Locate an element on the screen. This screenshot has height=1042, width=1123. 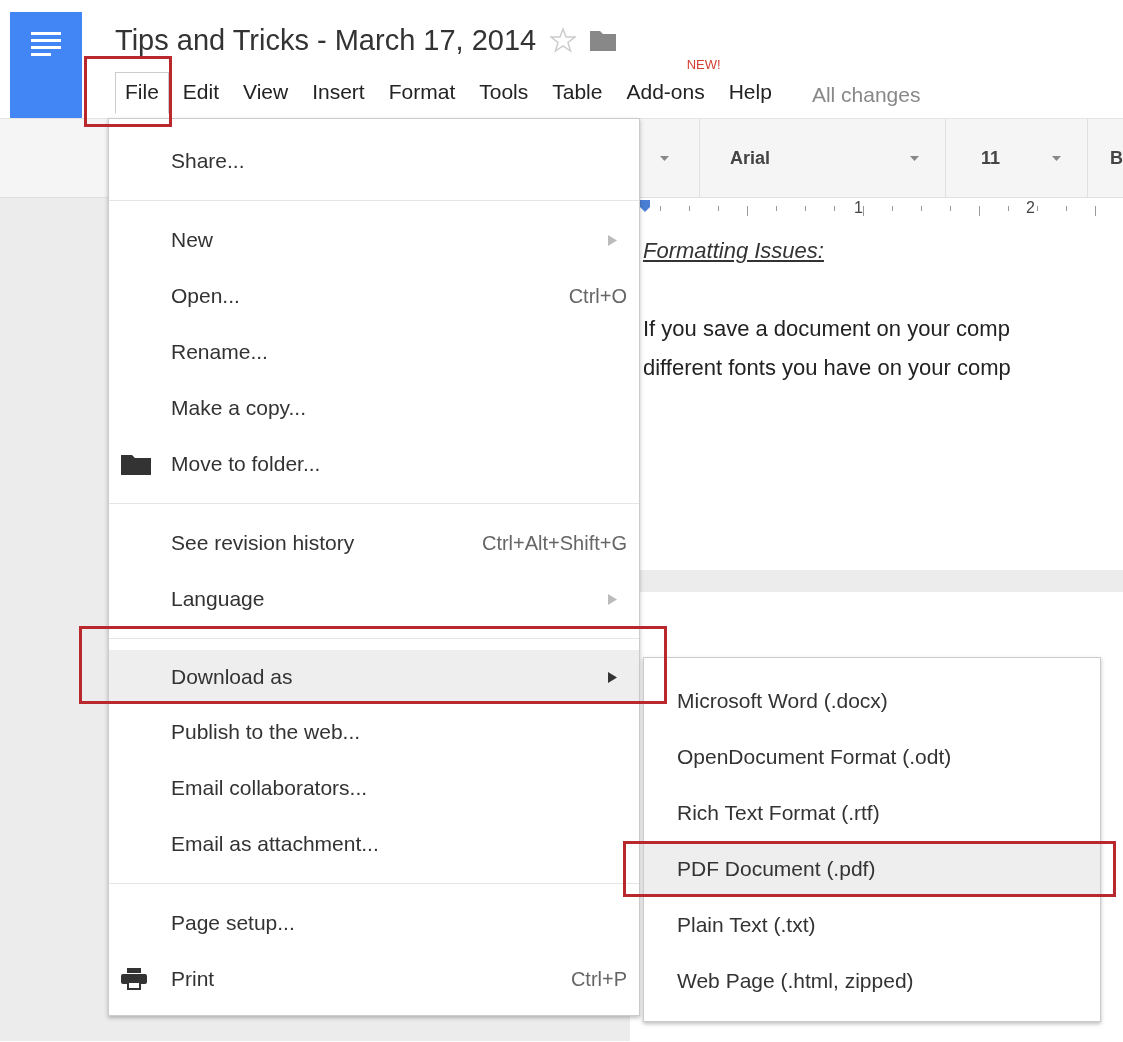
shortcut-text: Ctrl+O is located at coordinates (597, 296).